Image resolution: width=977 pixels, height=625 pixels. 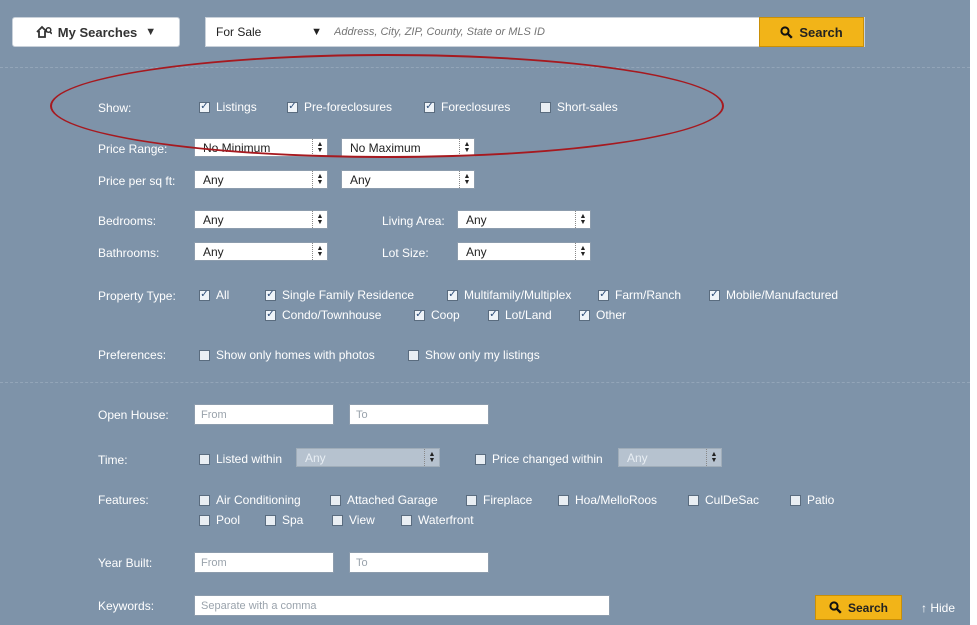 What do you see at coordinates (339, 107) in the screenshot?
I see `show-preforeclosures-checkbox: ✓ Pre-foreclosures` at bounding box center [339, 107].